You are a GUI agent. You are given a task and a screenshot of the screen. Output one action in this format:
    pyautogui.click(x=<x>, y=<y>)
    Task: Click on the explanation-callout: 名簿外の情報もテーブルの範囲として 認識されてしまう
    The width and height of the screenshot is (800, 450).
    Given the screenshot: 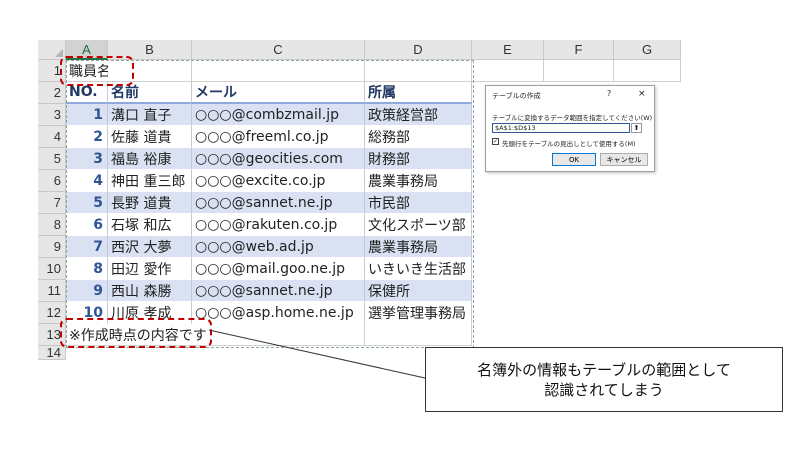 What is the action you would take?
    pyautogui.click(x=604, y=379)
    